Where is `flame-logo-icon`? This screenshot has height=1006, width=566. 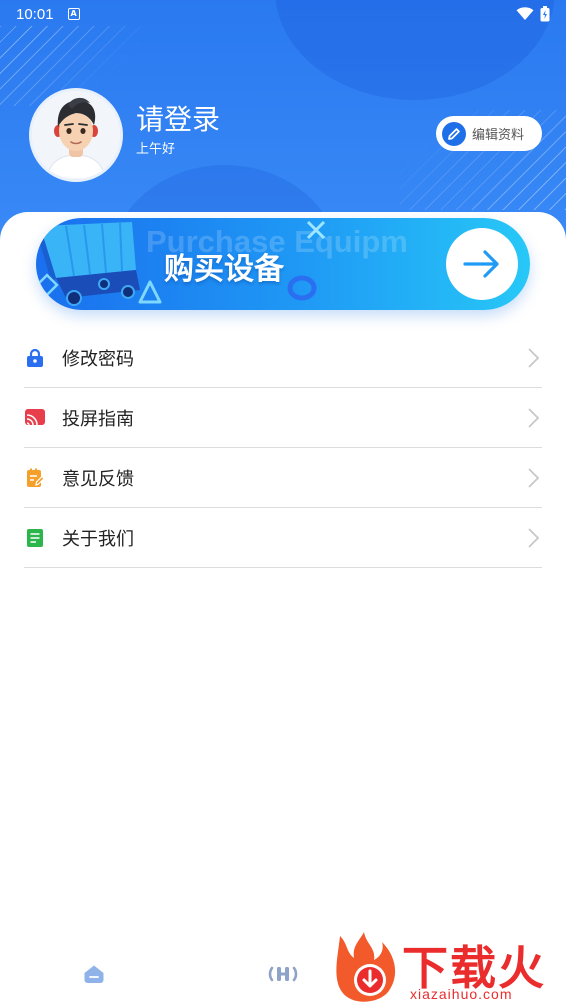
flame-logo-icon is located at coordinates (366, 967).